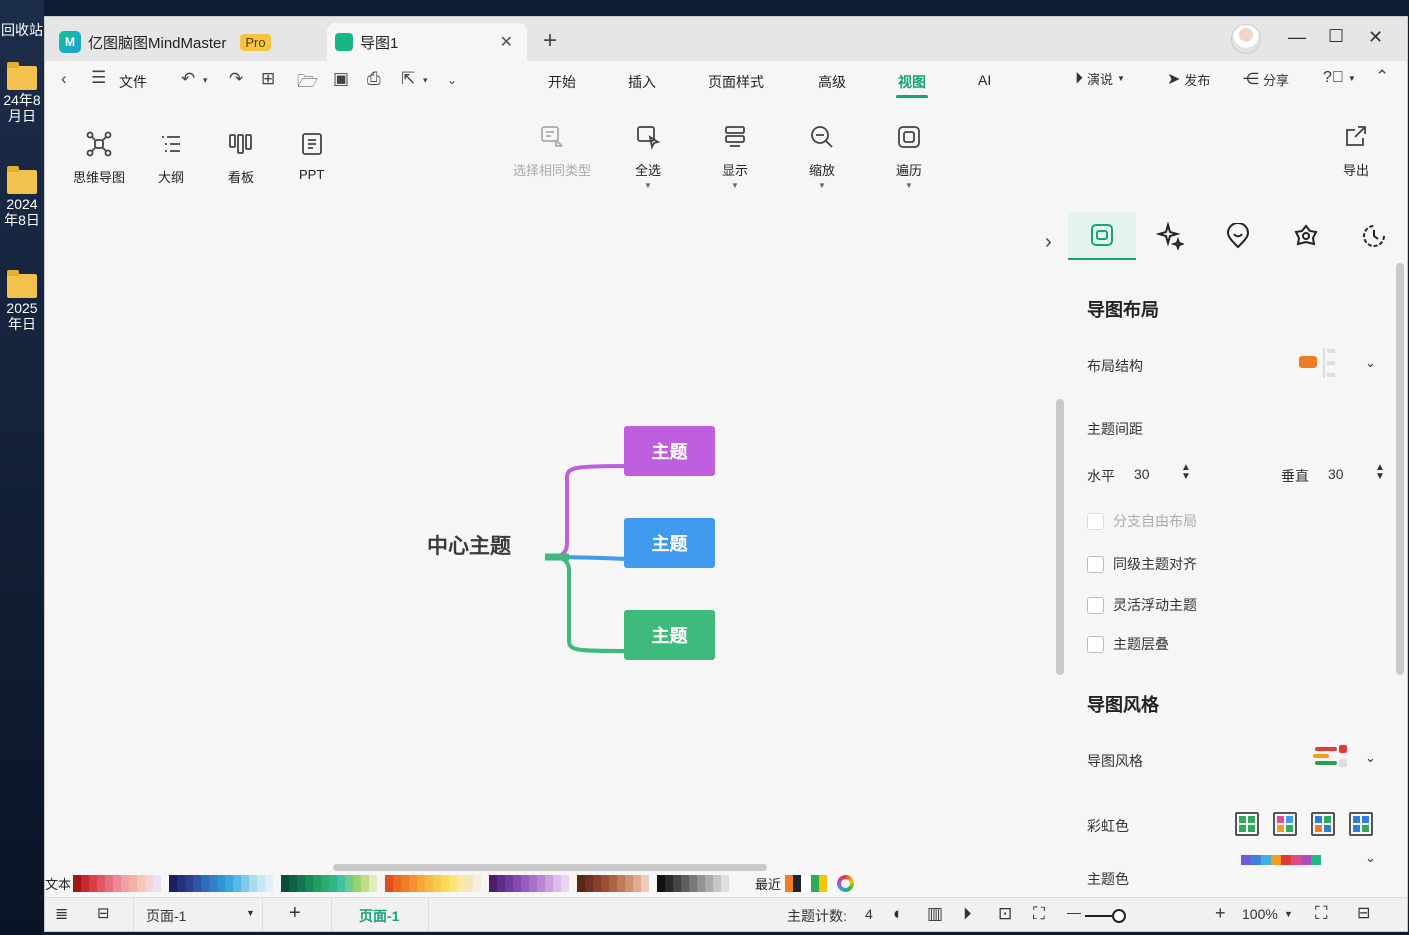 The image size is (1409, 935). Describe the element at coordinates (408, 79) in the screenshot. I see `export-share-icon: ⇱` at that location.